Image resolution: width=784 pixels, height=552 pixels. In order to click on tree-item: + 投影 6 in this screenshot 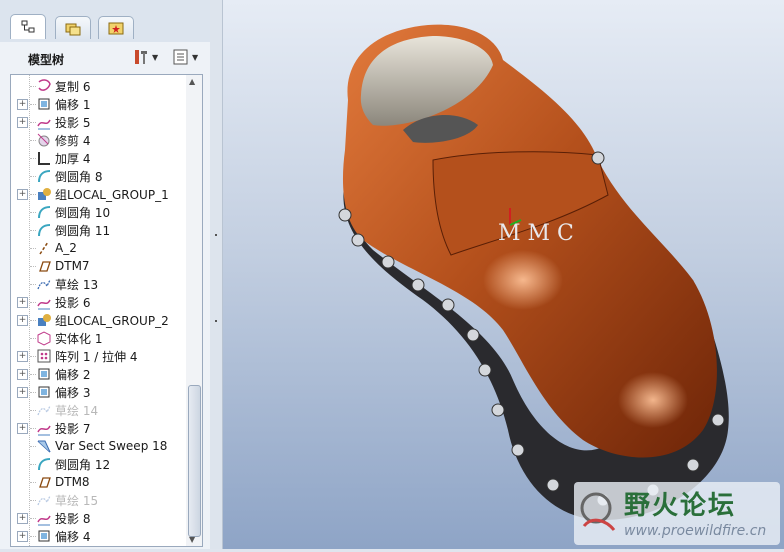, I will do `click(99, 302)`.